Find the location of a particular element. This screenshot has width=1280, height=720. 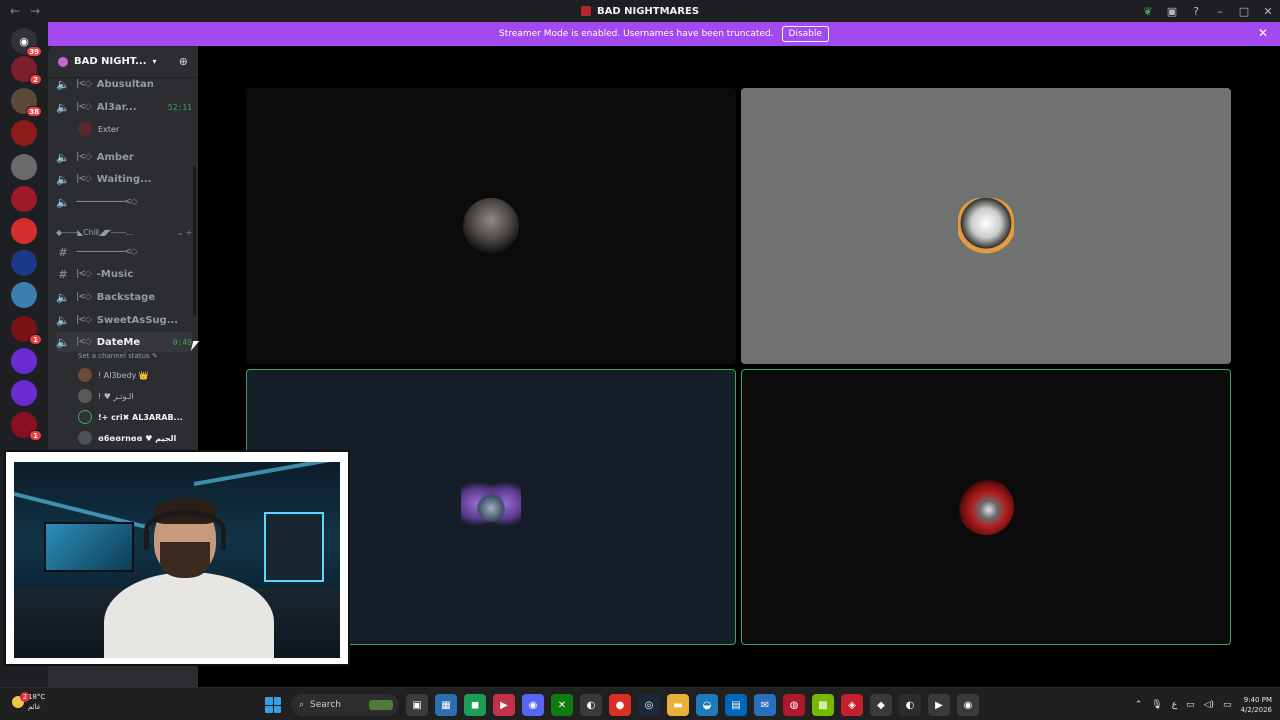

disable-streamer-mode-button: Disable is located at coordinates (805, 34).